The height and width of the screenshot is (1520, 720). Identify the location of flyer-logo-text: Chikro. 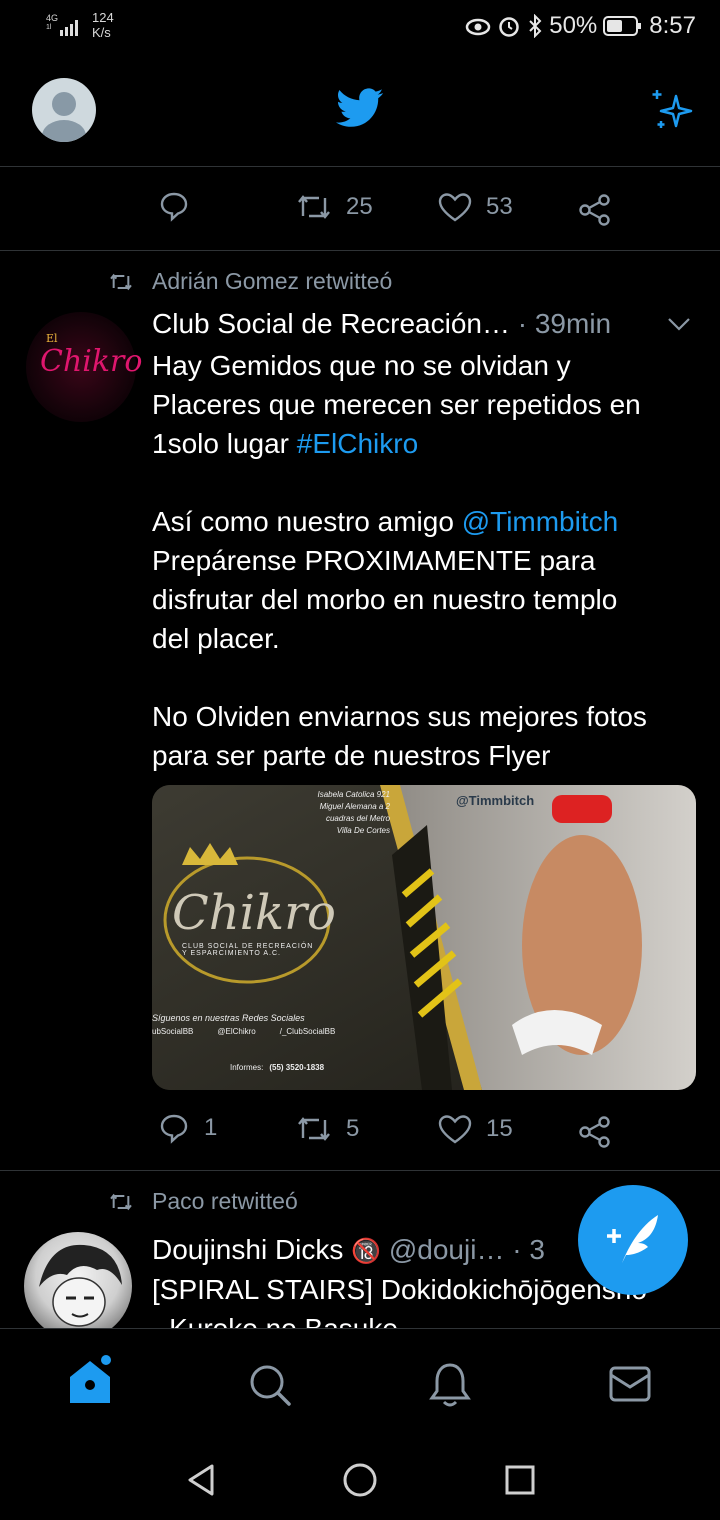
(254, 913).